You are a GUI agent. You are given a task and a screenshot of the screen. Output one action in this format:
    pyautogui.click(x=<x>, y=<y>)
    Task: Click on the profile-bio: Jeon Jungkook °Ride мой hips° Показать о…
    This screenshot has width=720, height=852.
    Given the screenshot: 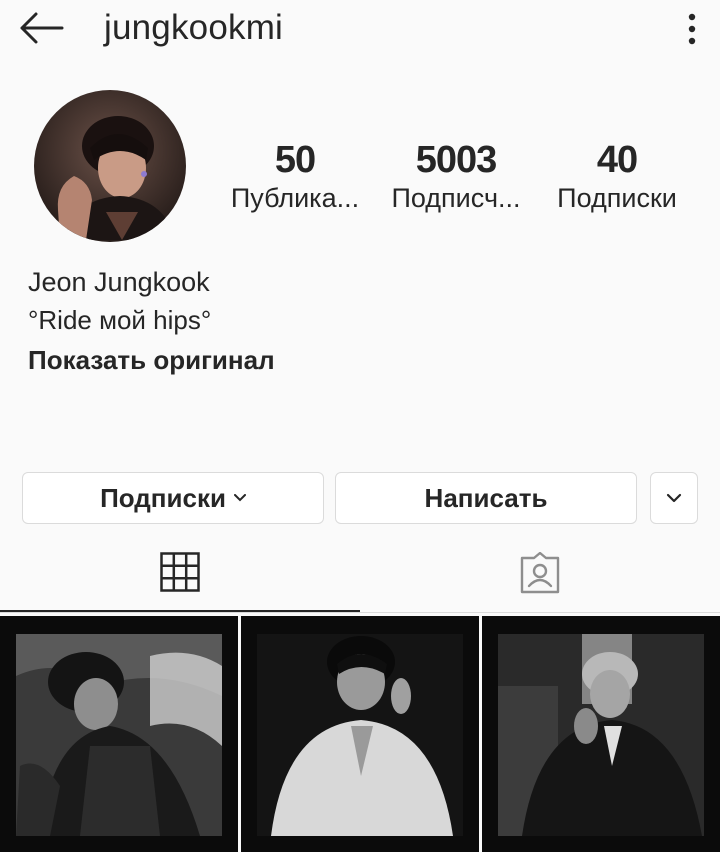 What is the action you would take?
    pyautogui.click(x=151, y=322)
    